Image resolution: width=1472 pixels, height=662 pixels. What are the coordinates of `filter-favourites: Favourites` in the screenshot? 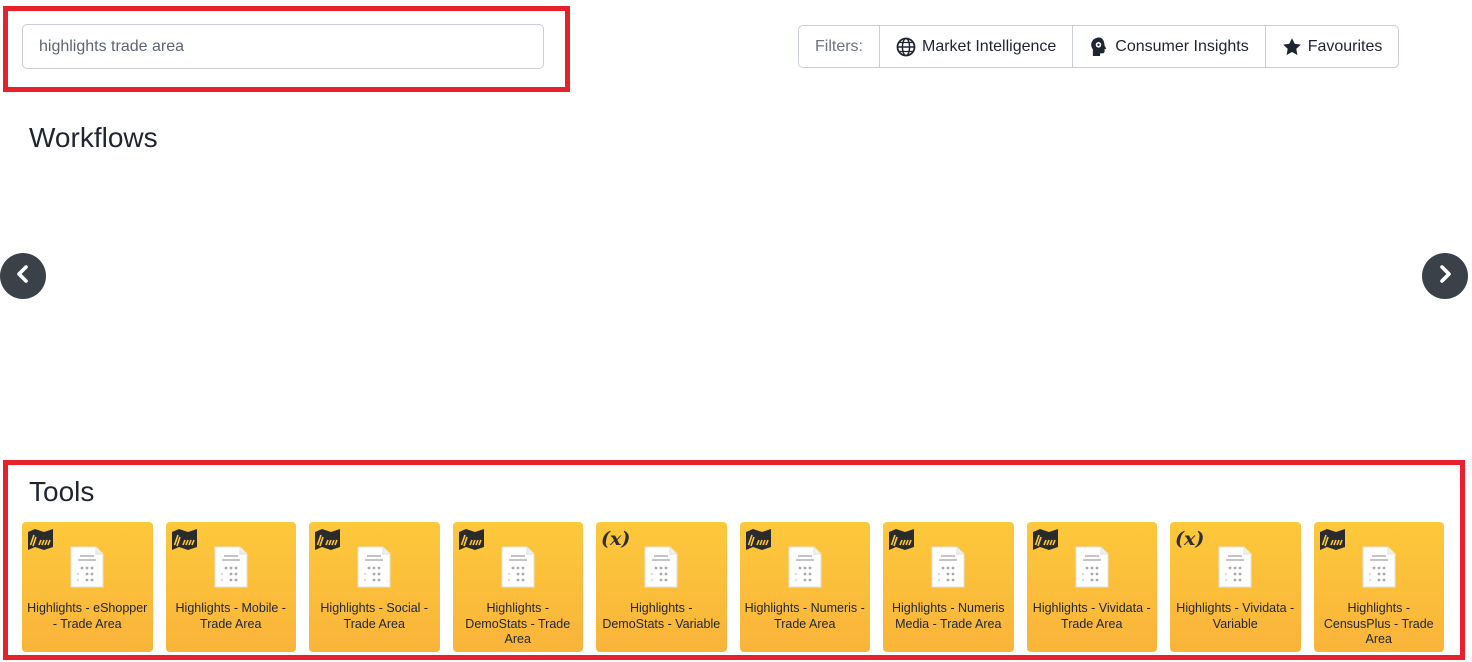 It's located at (1331, 46).